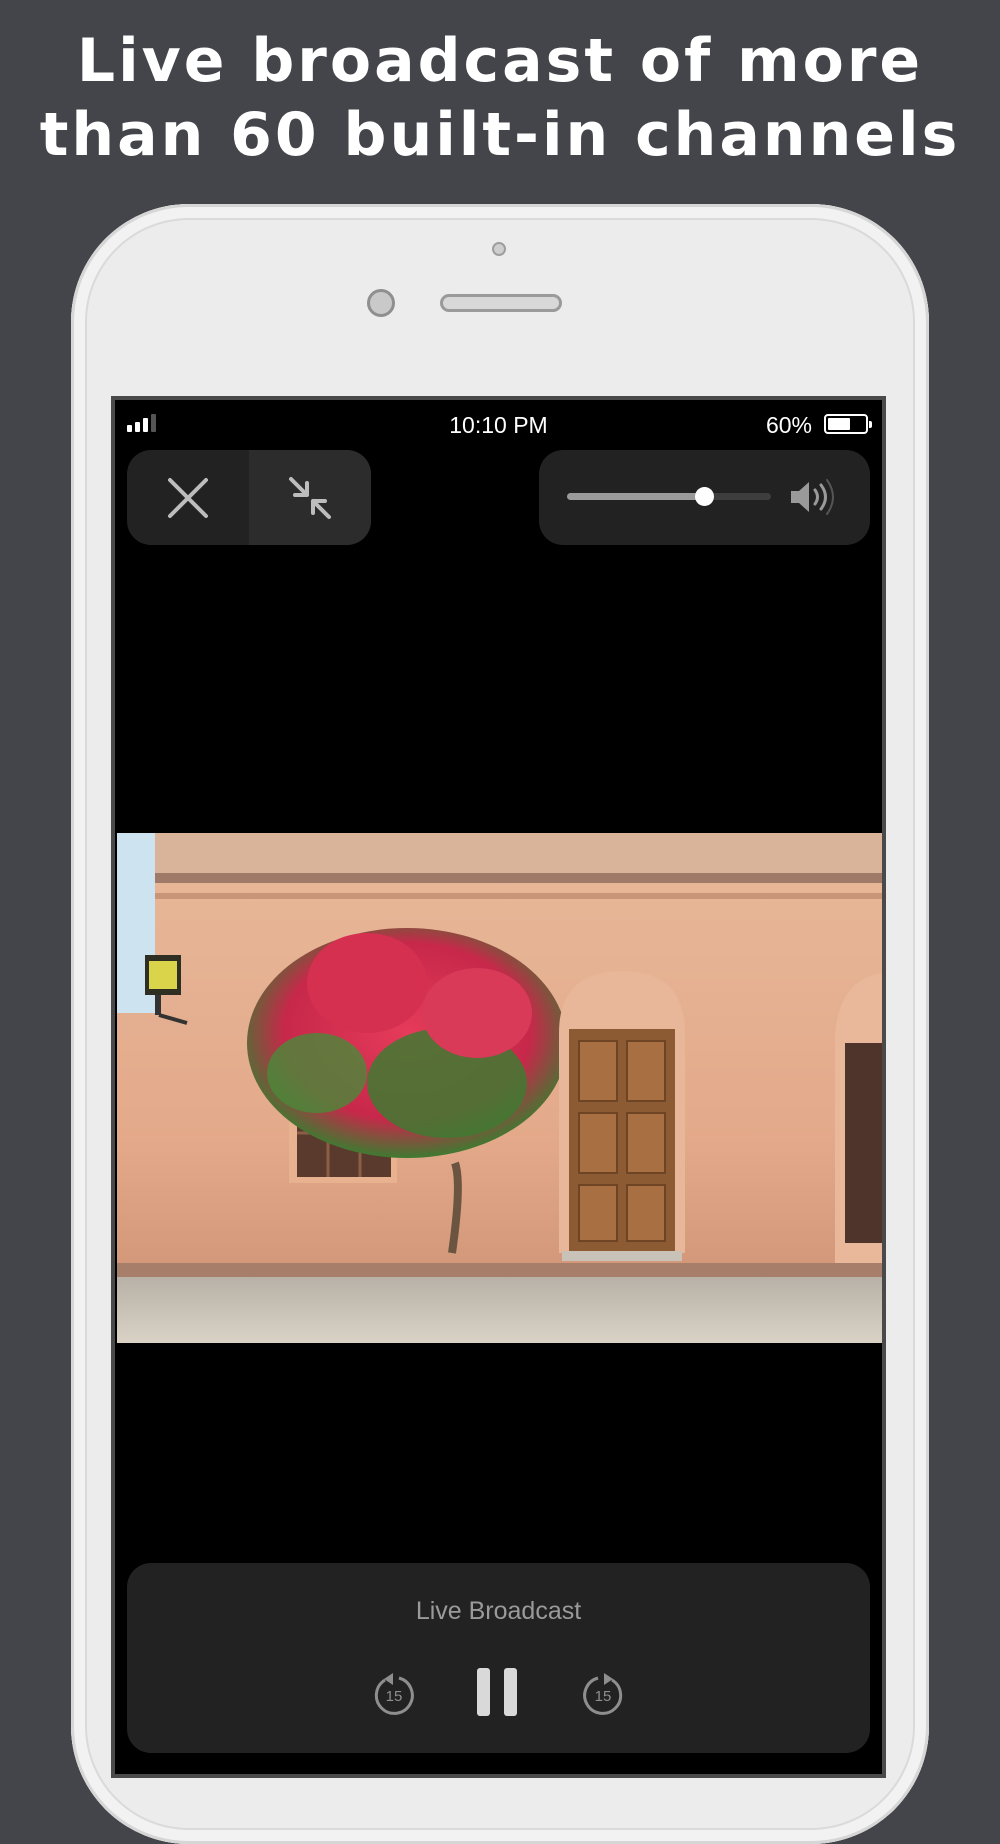  I want to click on skip-back-button: 15, so click(394, 1694).